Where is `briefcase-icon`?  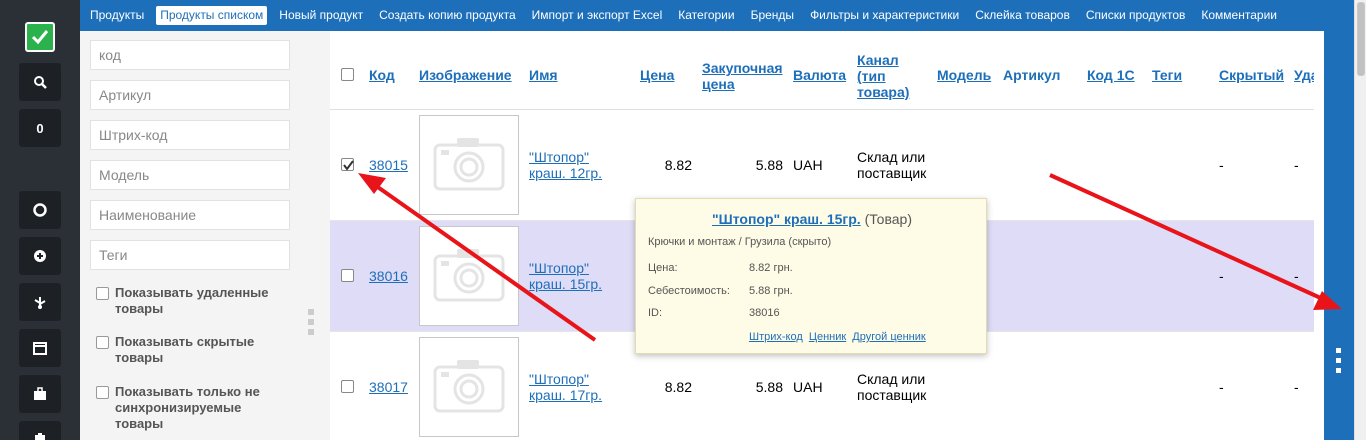
briefcase-icon is located at coordinates (40, 394).